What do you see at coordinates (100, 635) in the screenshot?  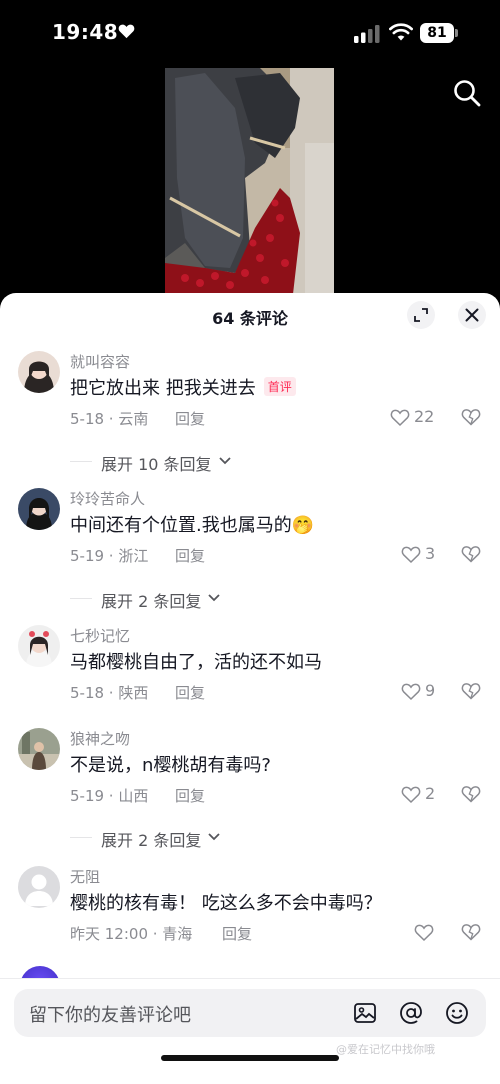 I see `comment-username: 七秒记忆` at bounding box center [100, 635].